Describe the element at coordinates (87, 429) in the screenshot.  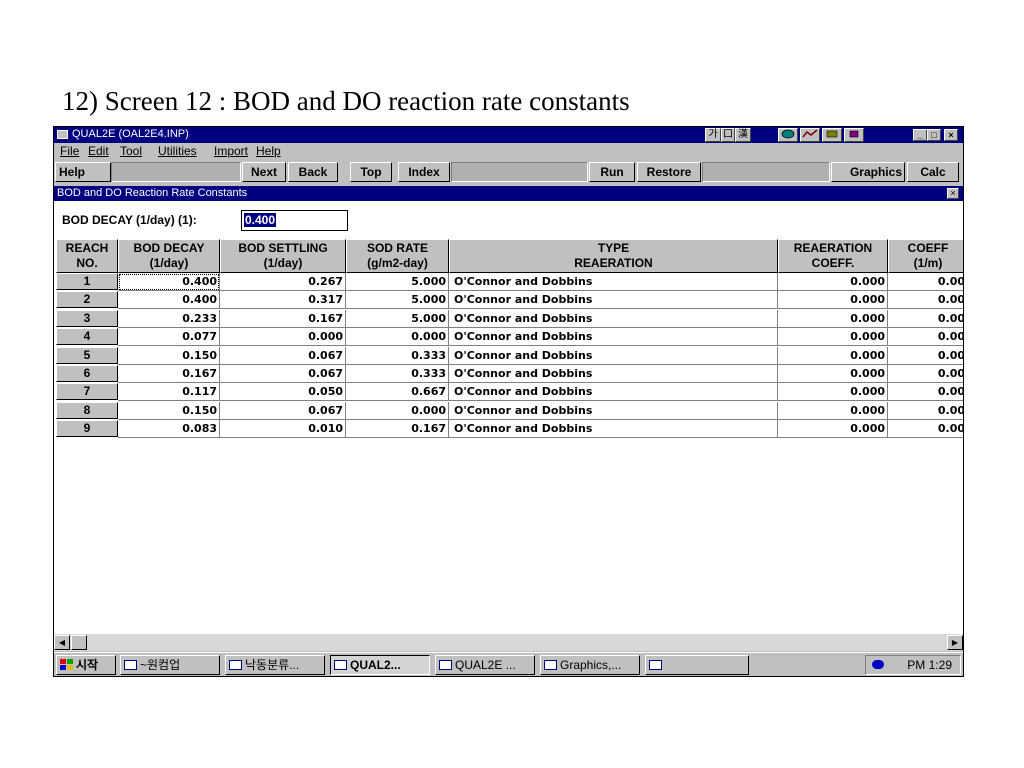
I see `row-header-reach: 9` at that location.